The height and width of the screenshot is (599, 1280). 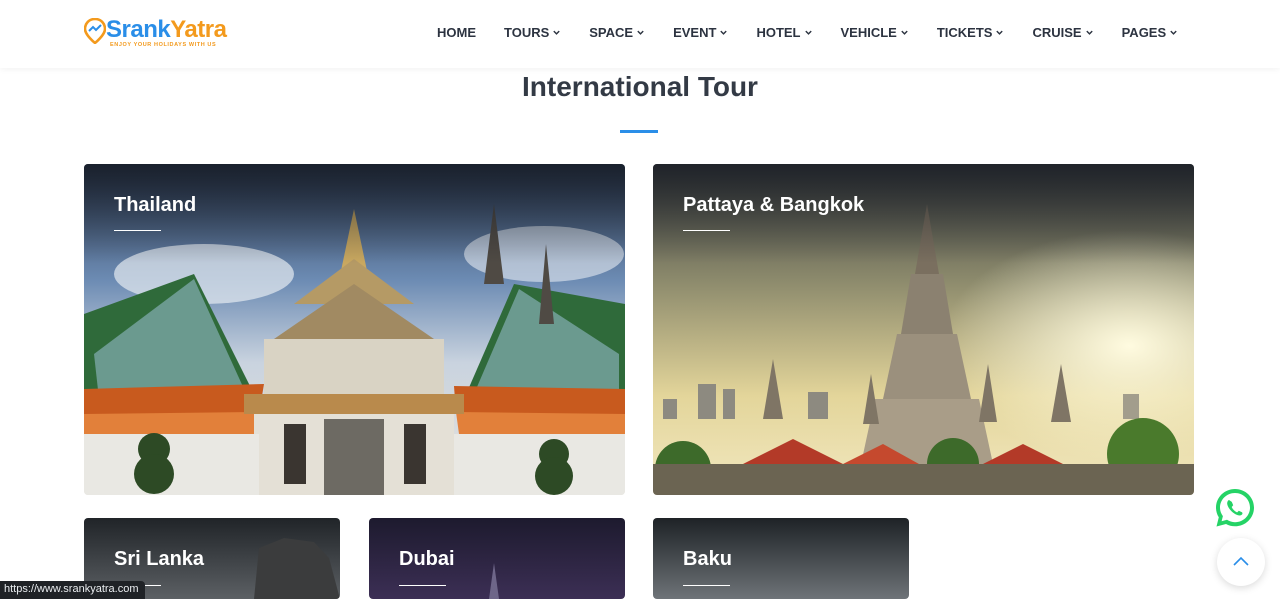 What do you see at coordinates (611, 32) in the screenshot?
I see `nav-label: SPACE` at bounding box center [611, 32].